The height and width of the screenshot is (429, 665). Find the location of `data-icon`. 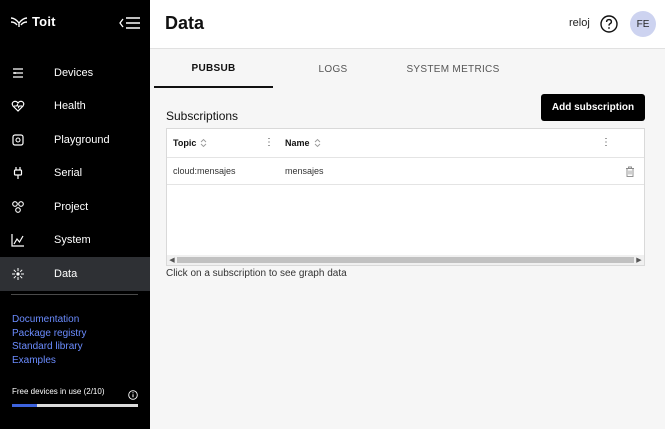

data-icon is located at coordinates (18, 274).